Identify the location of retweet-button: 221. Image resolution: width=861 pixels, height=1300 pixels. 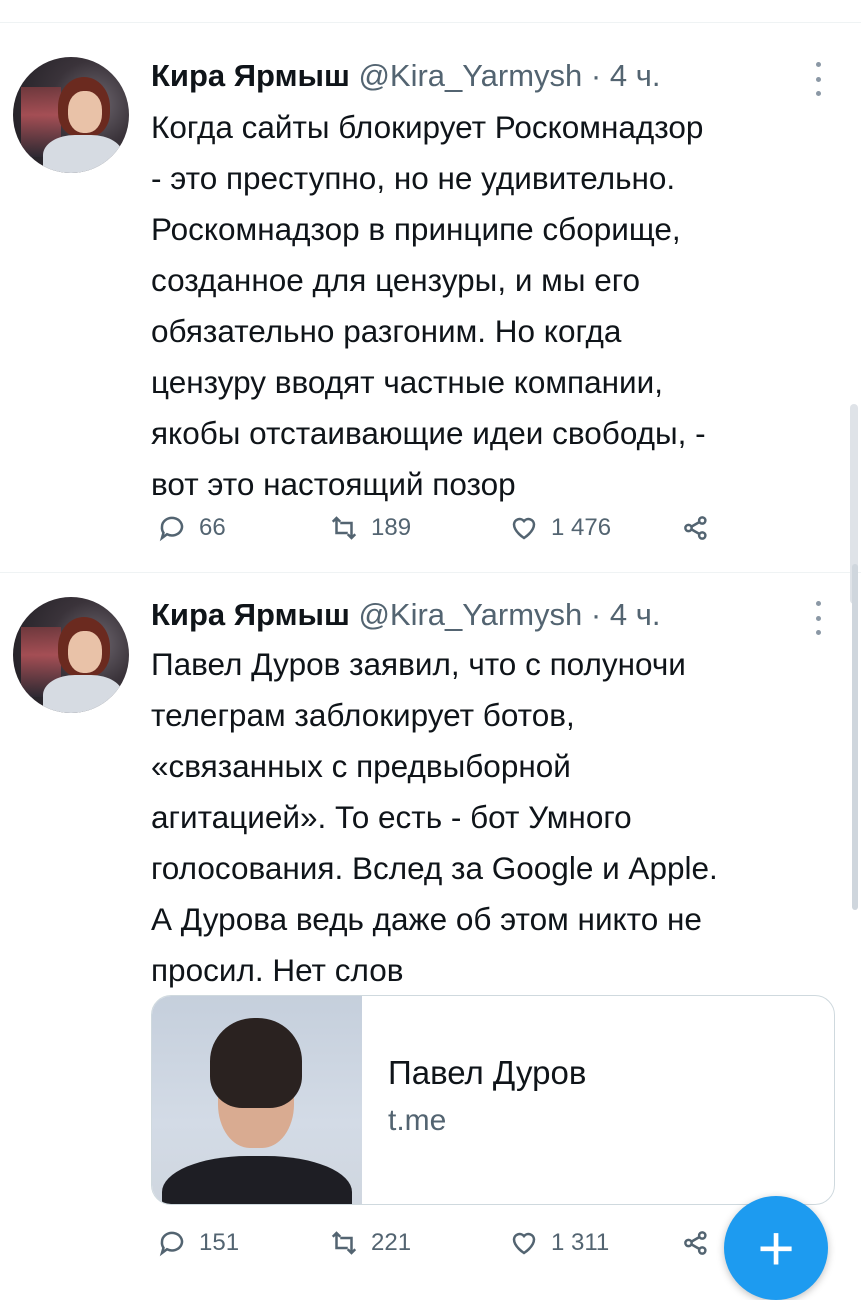
(370, 1243).